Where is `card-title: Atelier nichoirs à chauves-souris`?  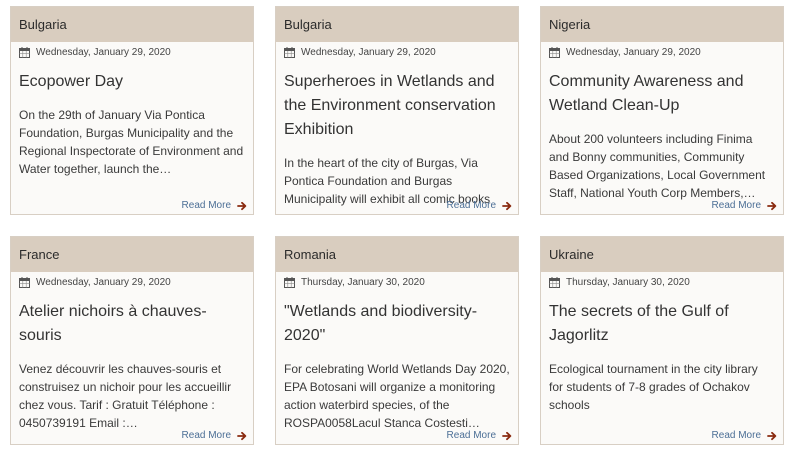
card-title: Atelier nichoirs à chauves-souris is located at coordinates (132, 324).